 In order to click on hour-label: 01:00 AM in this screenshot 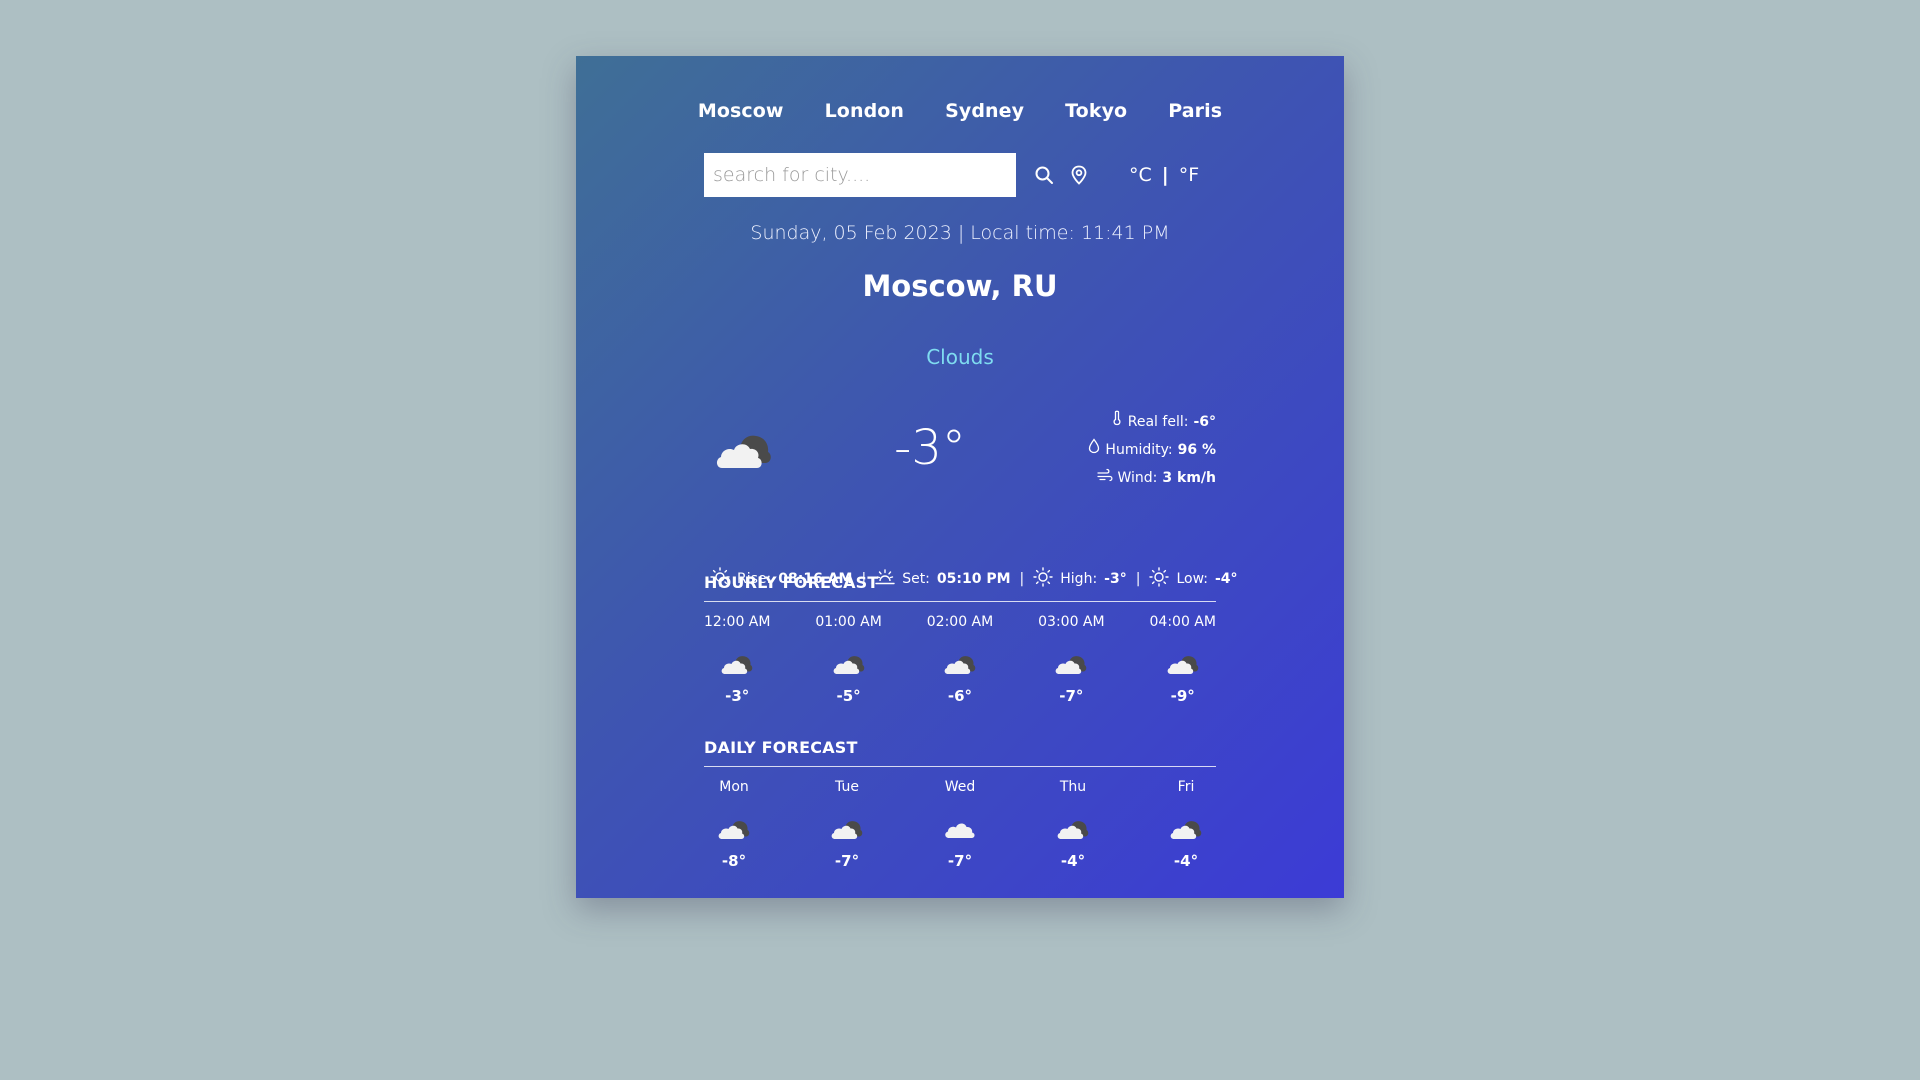, I will do `click(848, 622)`.